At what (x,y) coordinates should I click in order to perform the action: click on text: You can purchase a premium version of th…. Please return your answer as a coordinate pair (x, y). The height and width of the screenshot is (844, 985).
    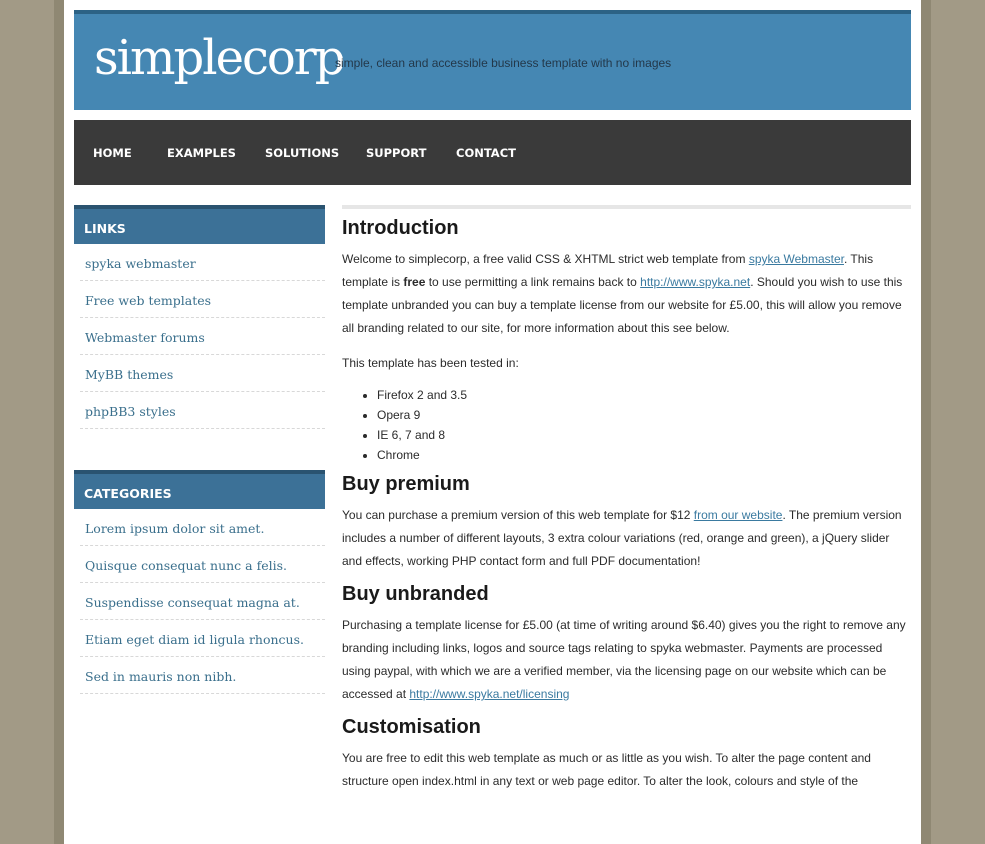
    Looking at the image, I should click on (518, 515).